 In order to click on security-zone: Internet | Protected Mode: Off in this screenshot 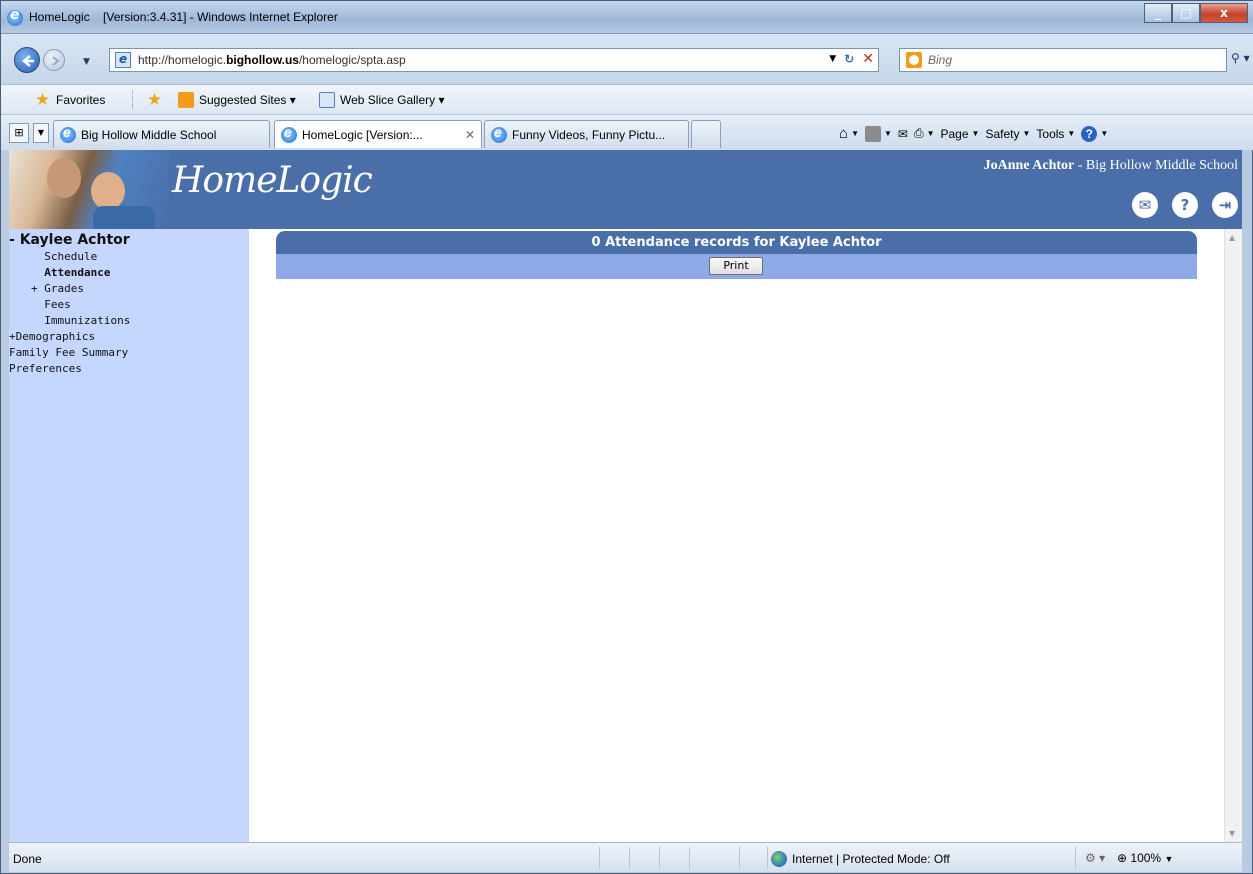, I will do `click(860, 859)`.